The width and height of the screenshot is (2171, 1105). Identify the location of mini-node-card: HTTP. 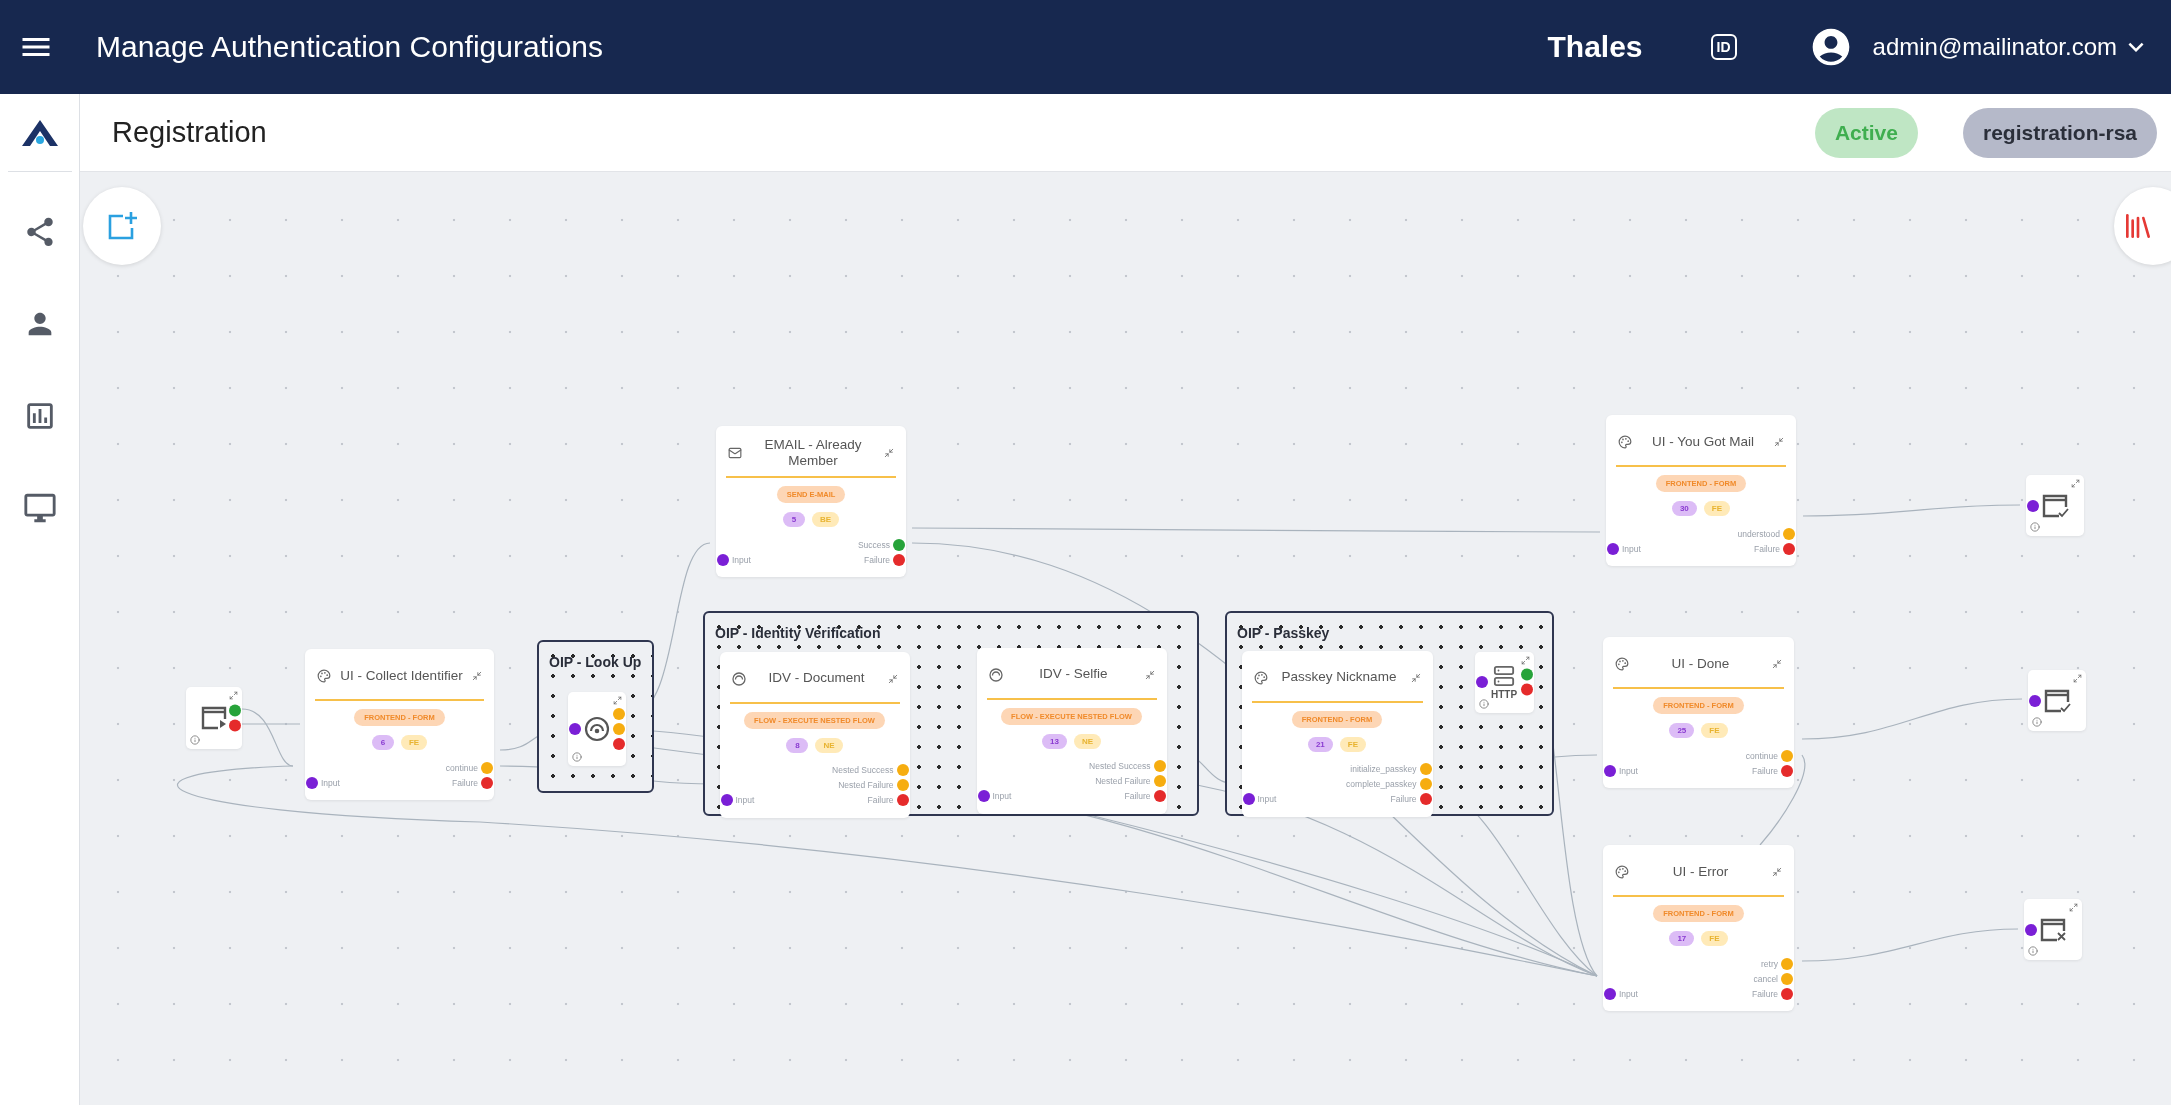
(1504, 682).